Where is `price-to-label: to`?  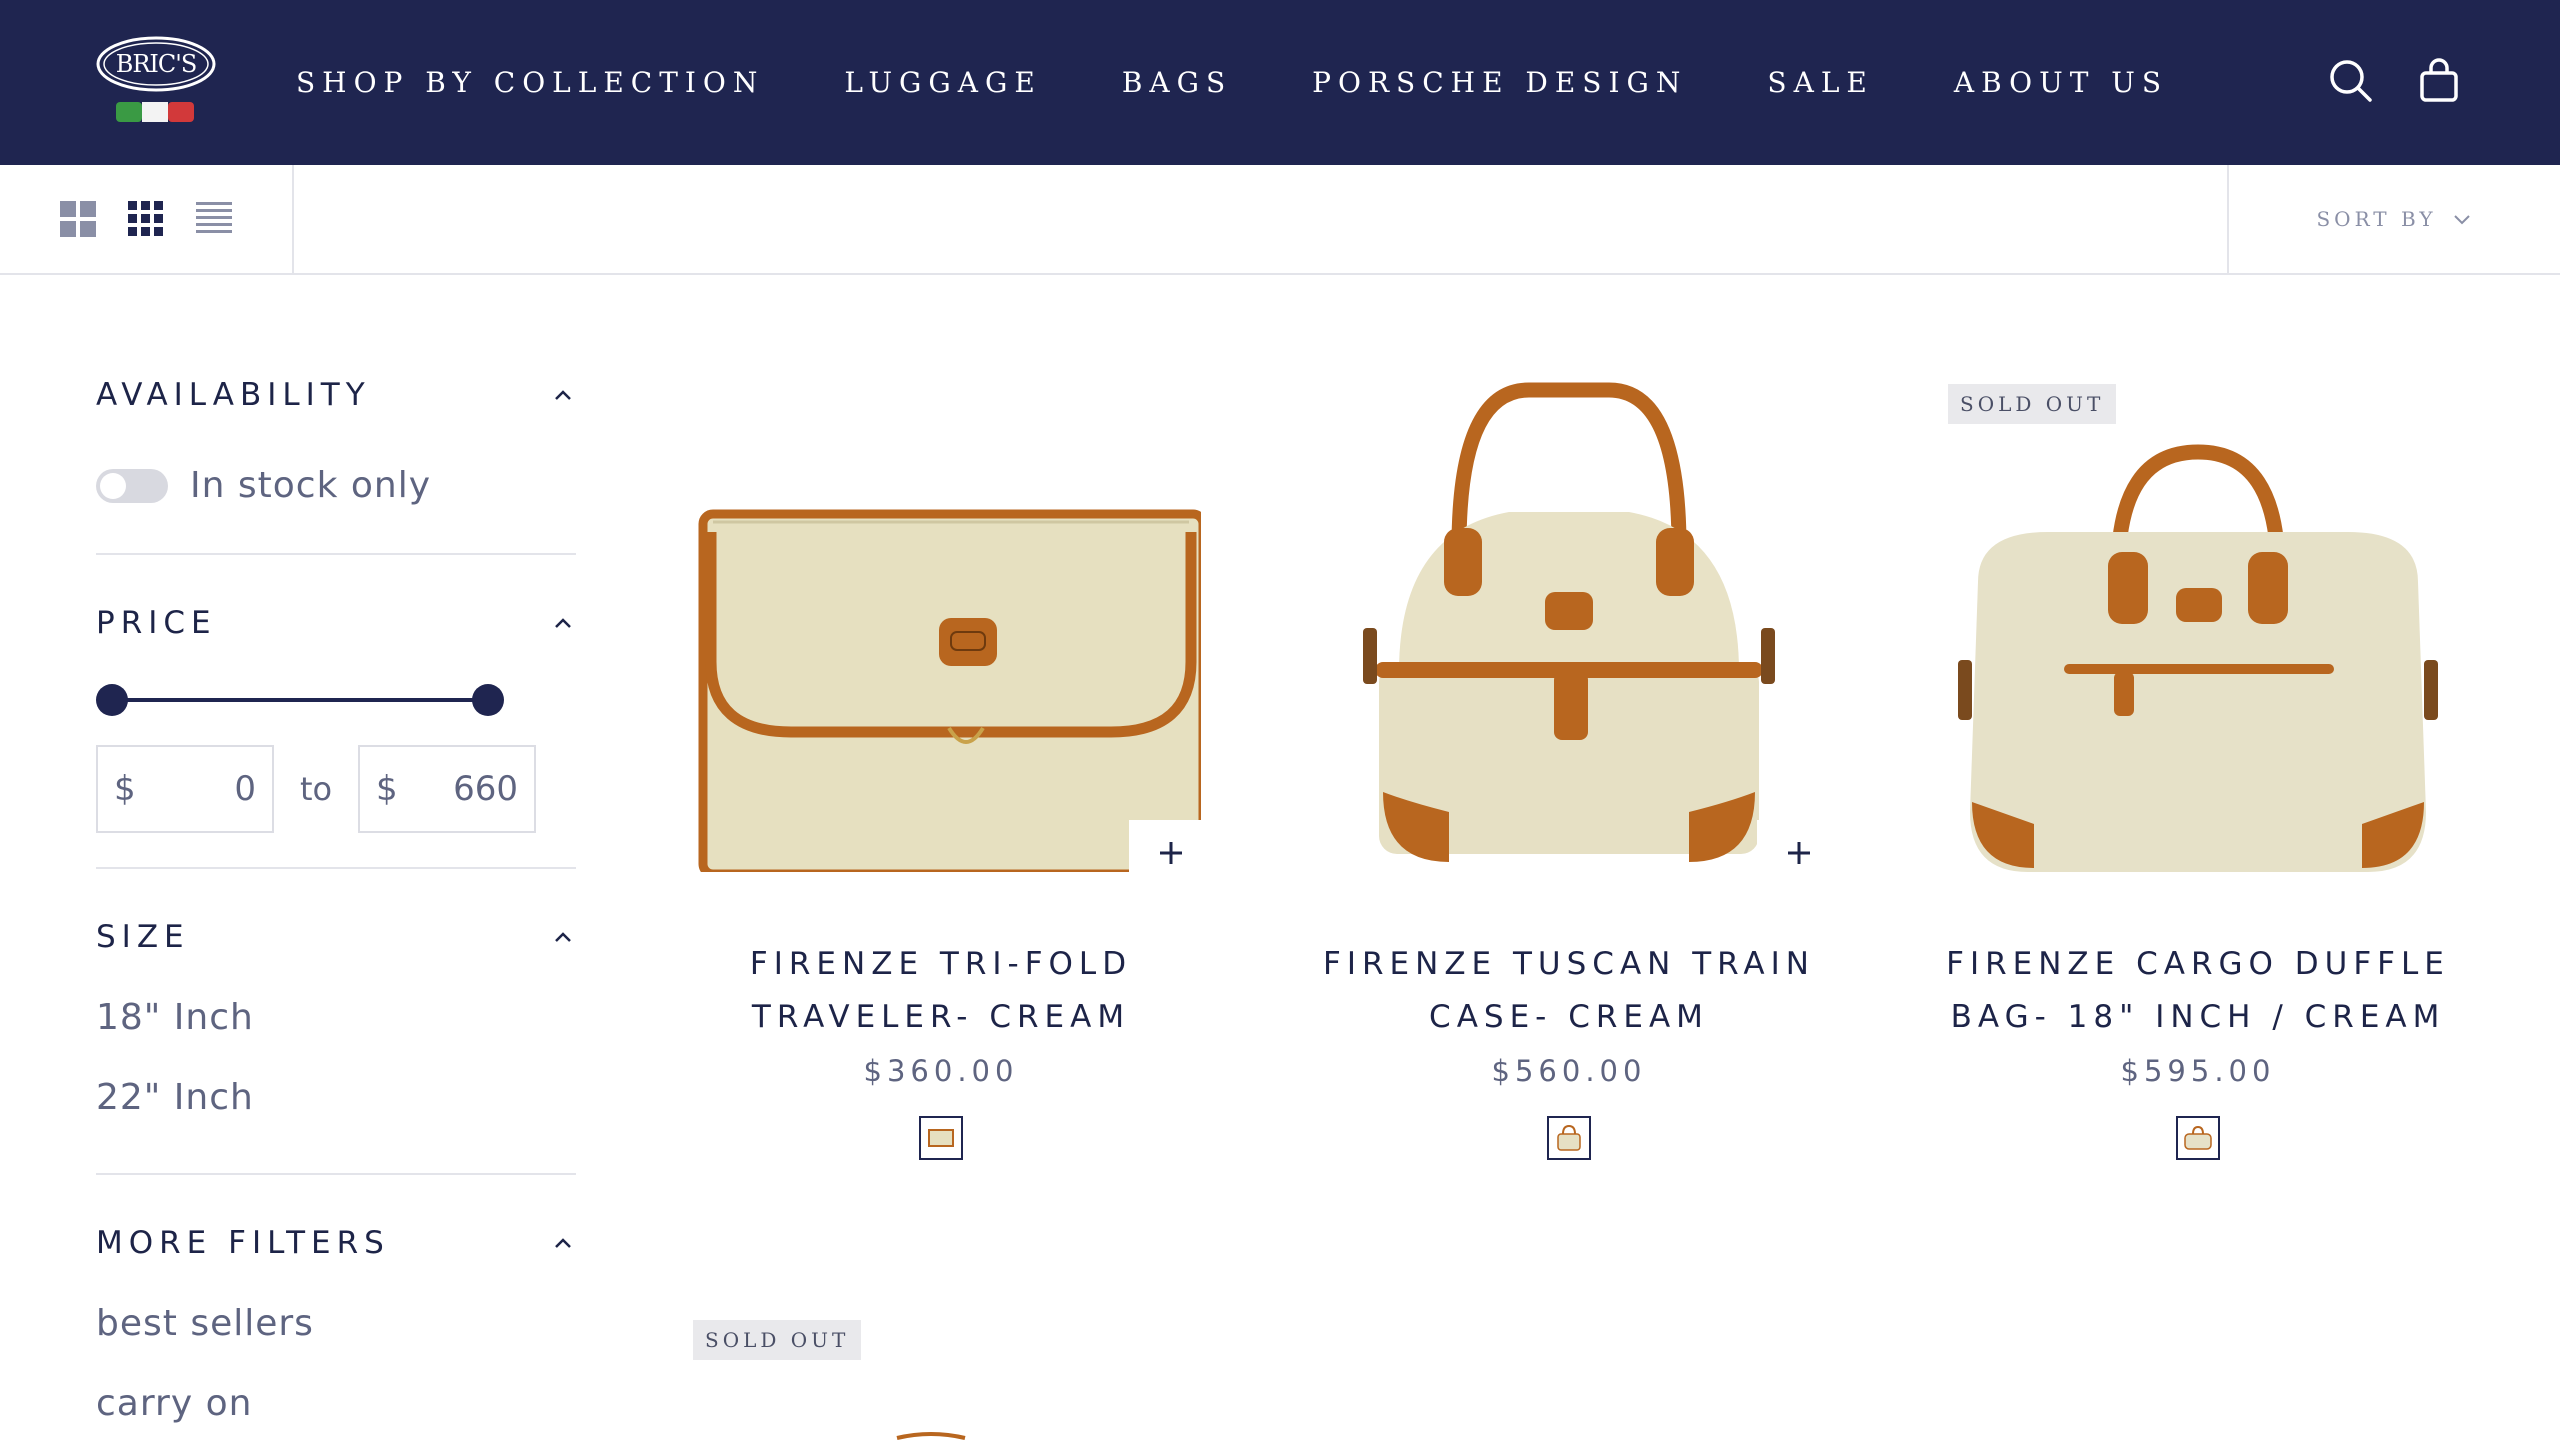 price-to-label: to is located at coordinates (316, 789).